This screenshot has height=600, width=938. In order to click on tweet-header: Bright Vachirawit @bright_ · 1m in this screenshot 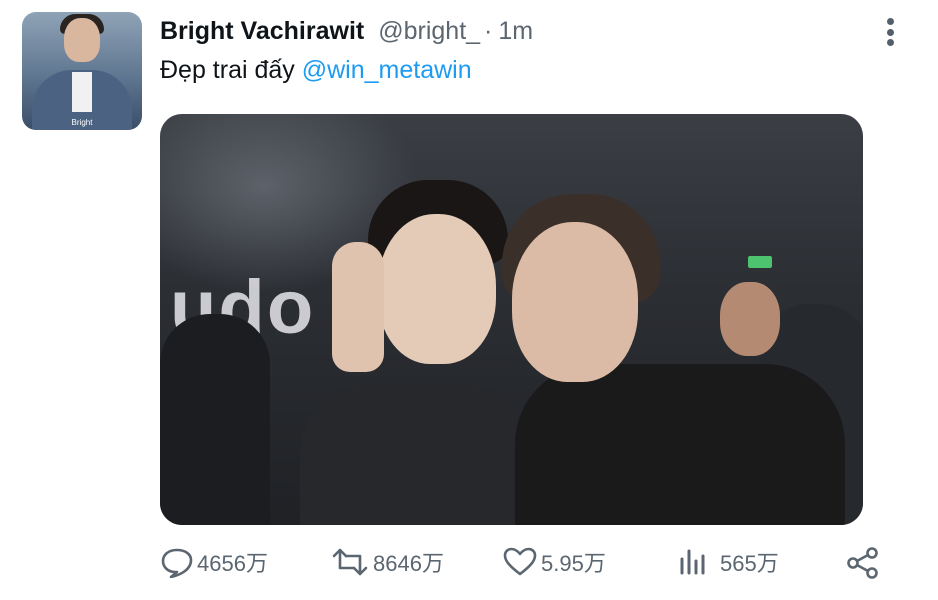, I will do `click(346, 32)`.